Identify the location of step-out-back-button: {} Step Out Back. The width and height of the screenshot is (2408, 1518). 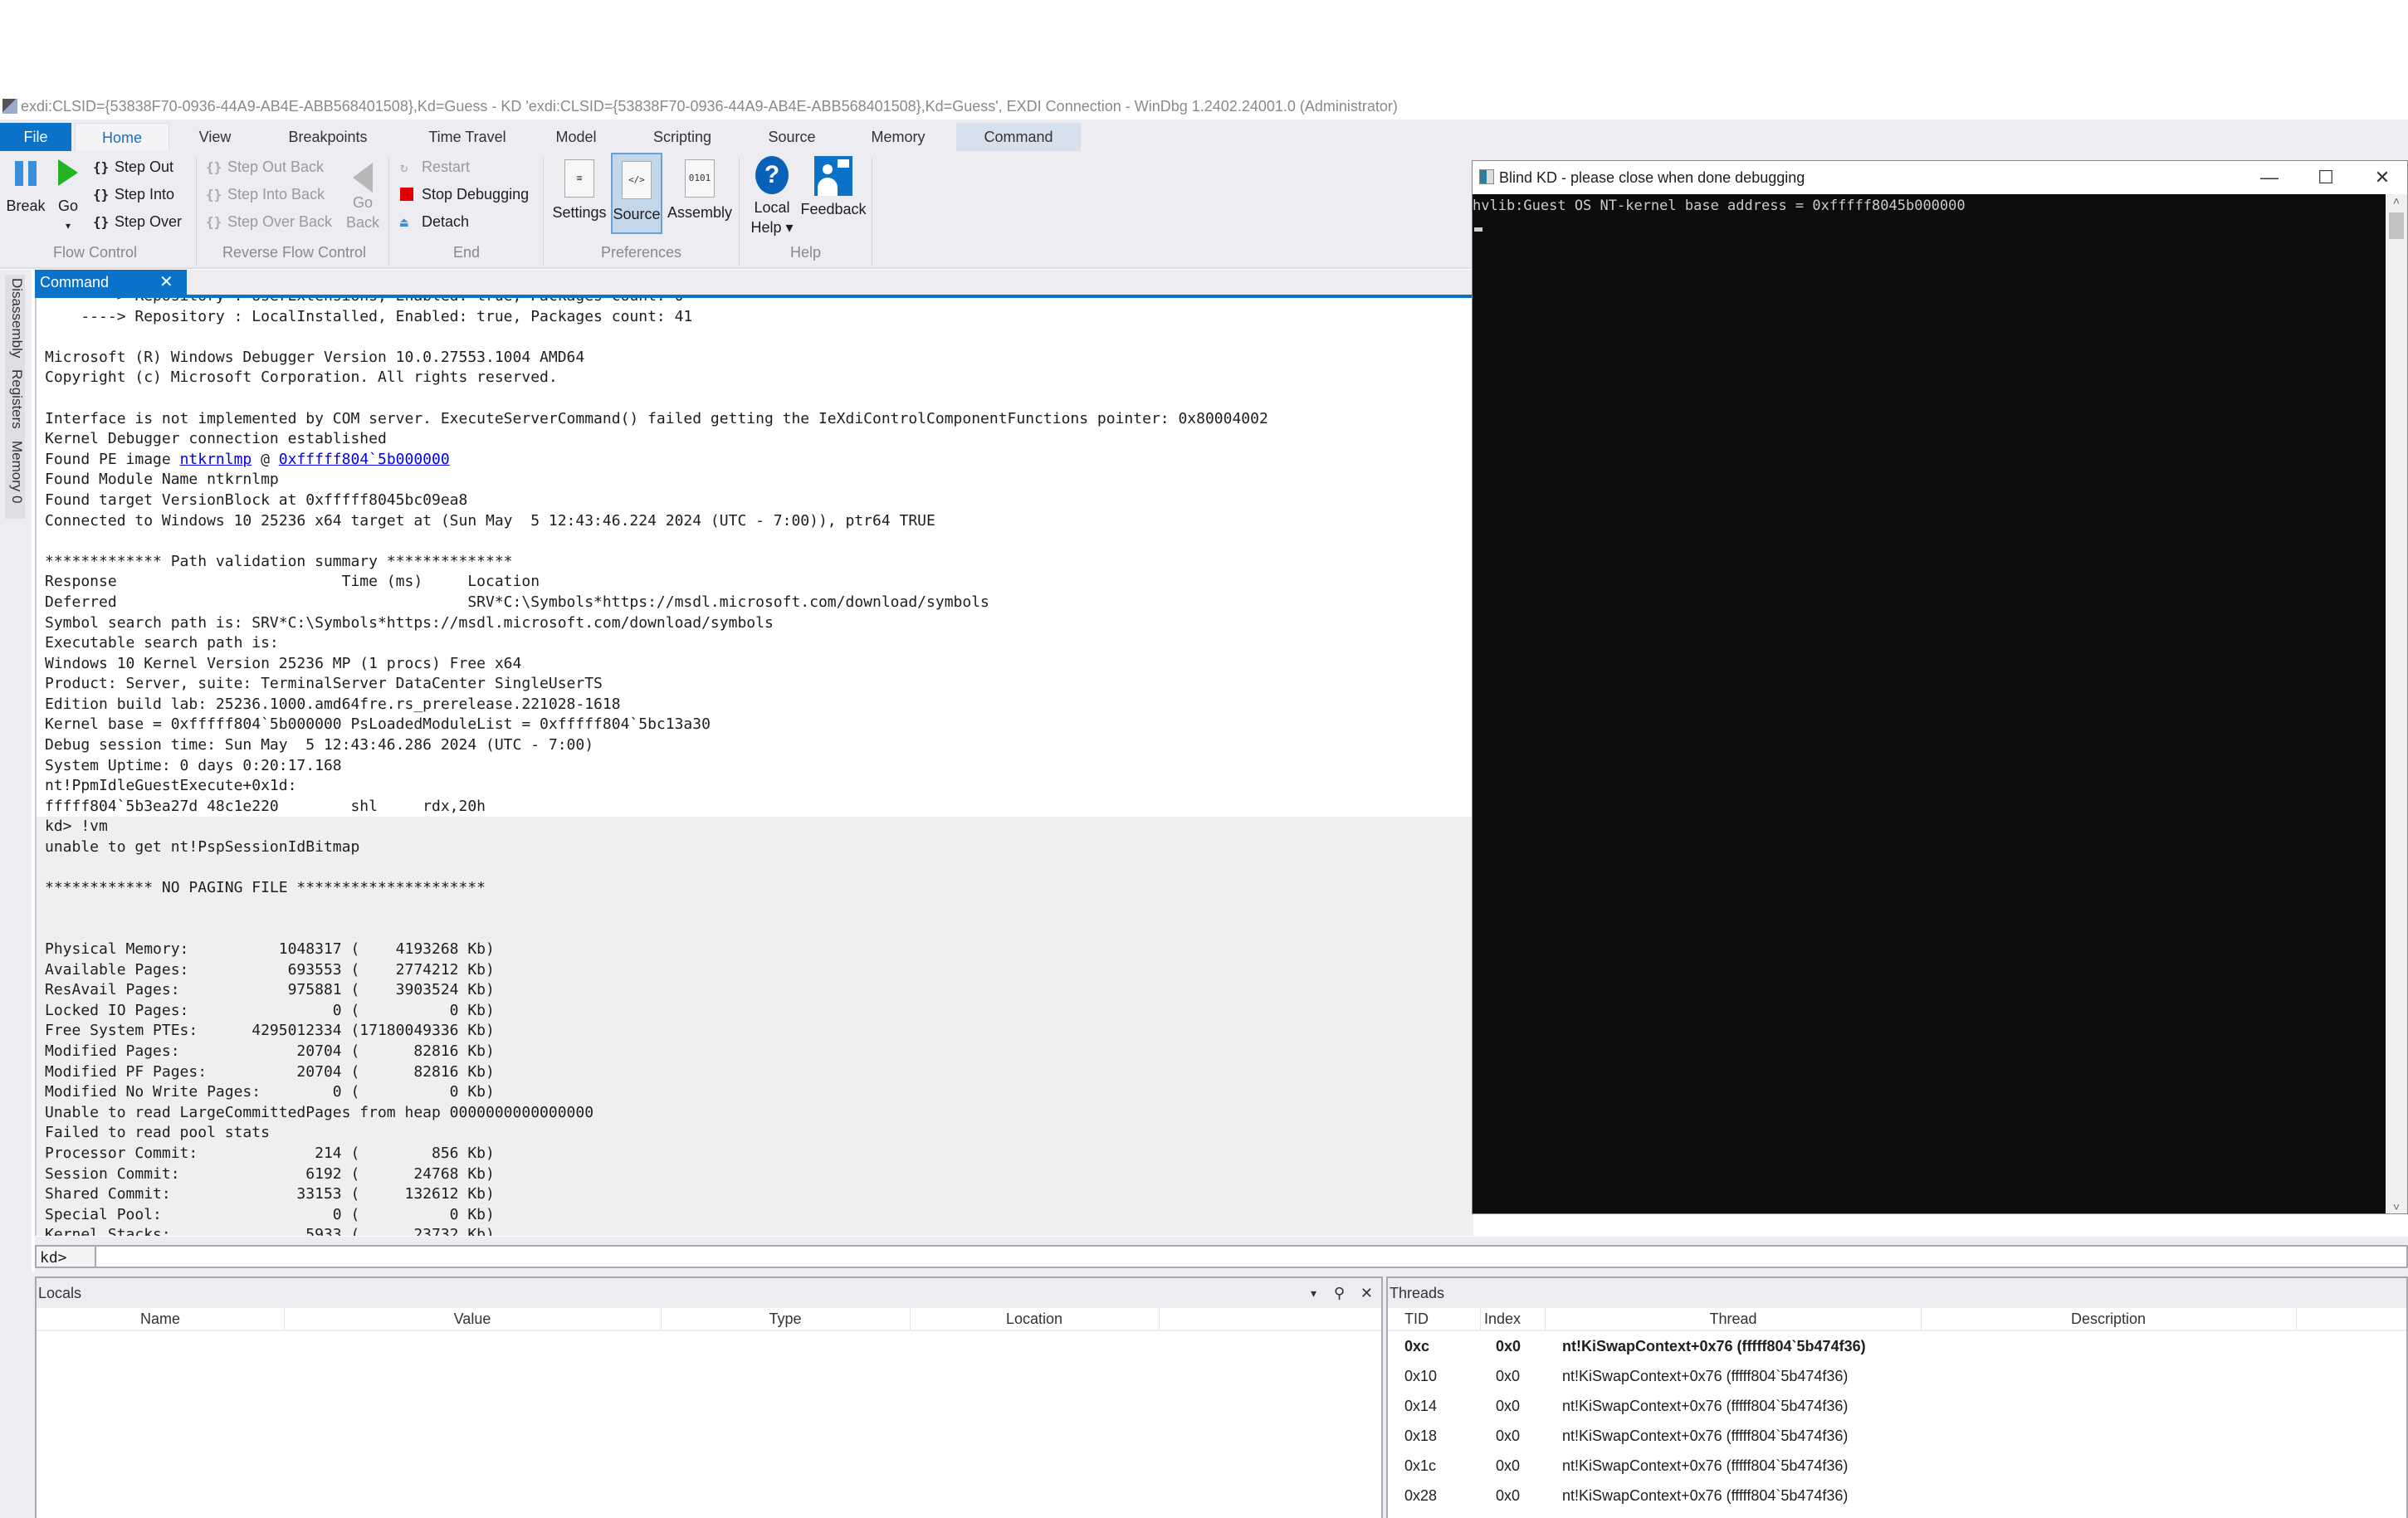
(265, 166).